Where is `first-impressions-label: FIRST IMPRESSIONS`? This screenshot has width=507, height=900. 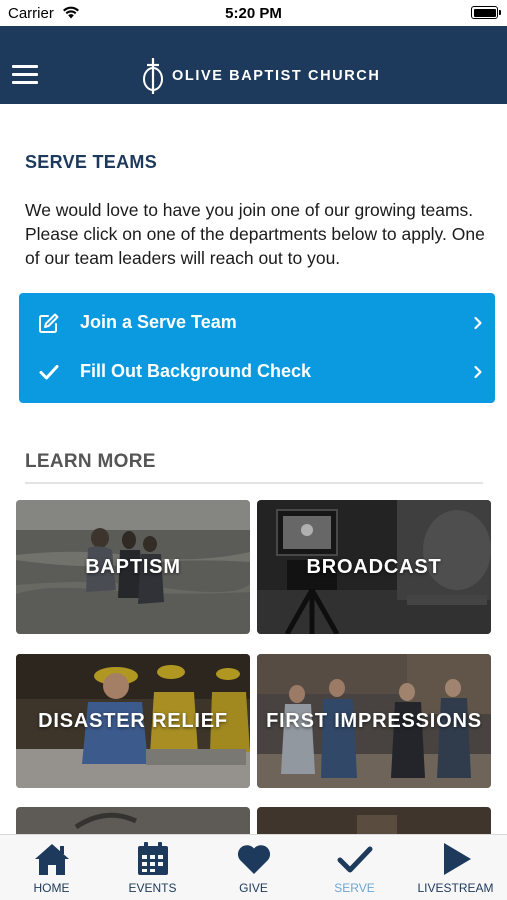 first-impressions-label: FIRST IMPRESSIONS is located at coordinates (374, 720).